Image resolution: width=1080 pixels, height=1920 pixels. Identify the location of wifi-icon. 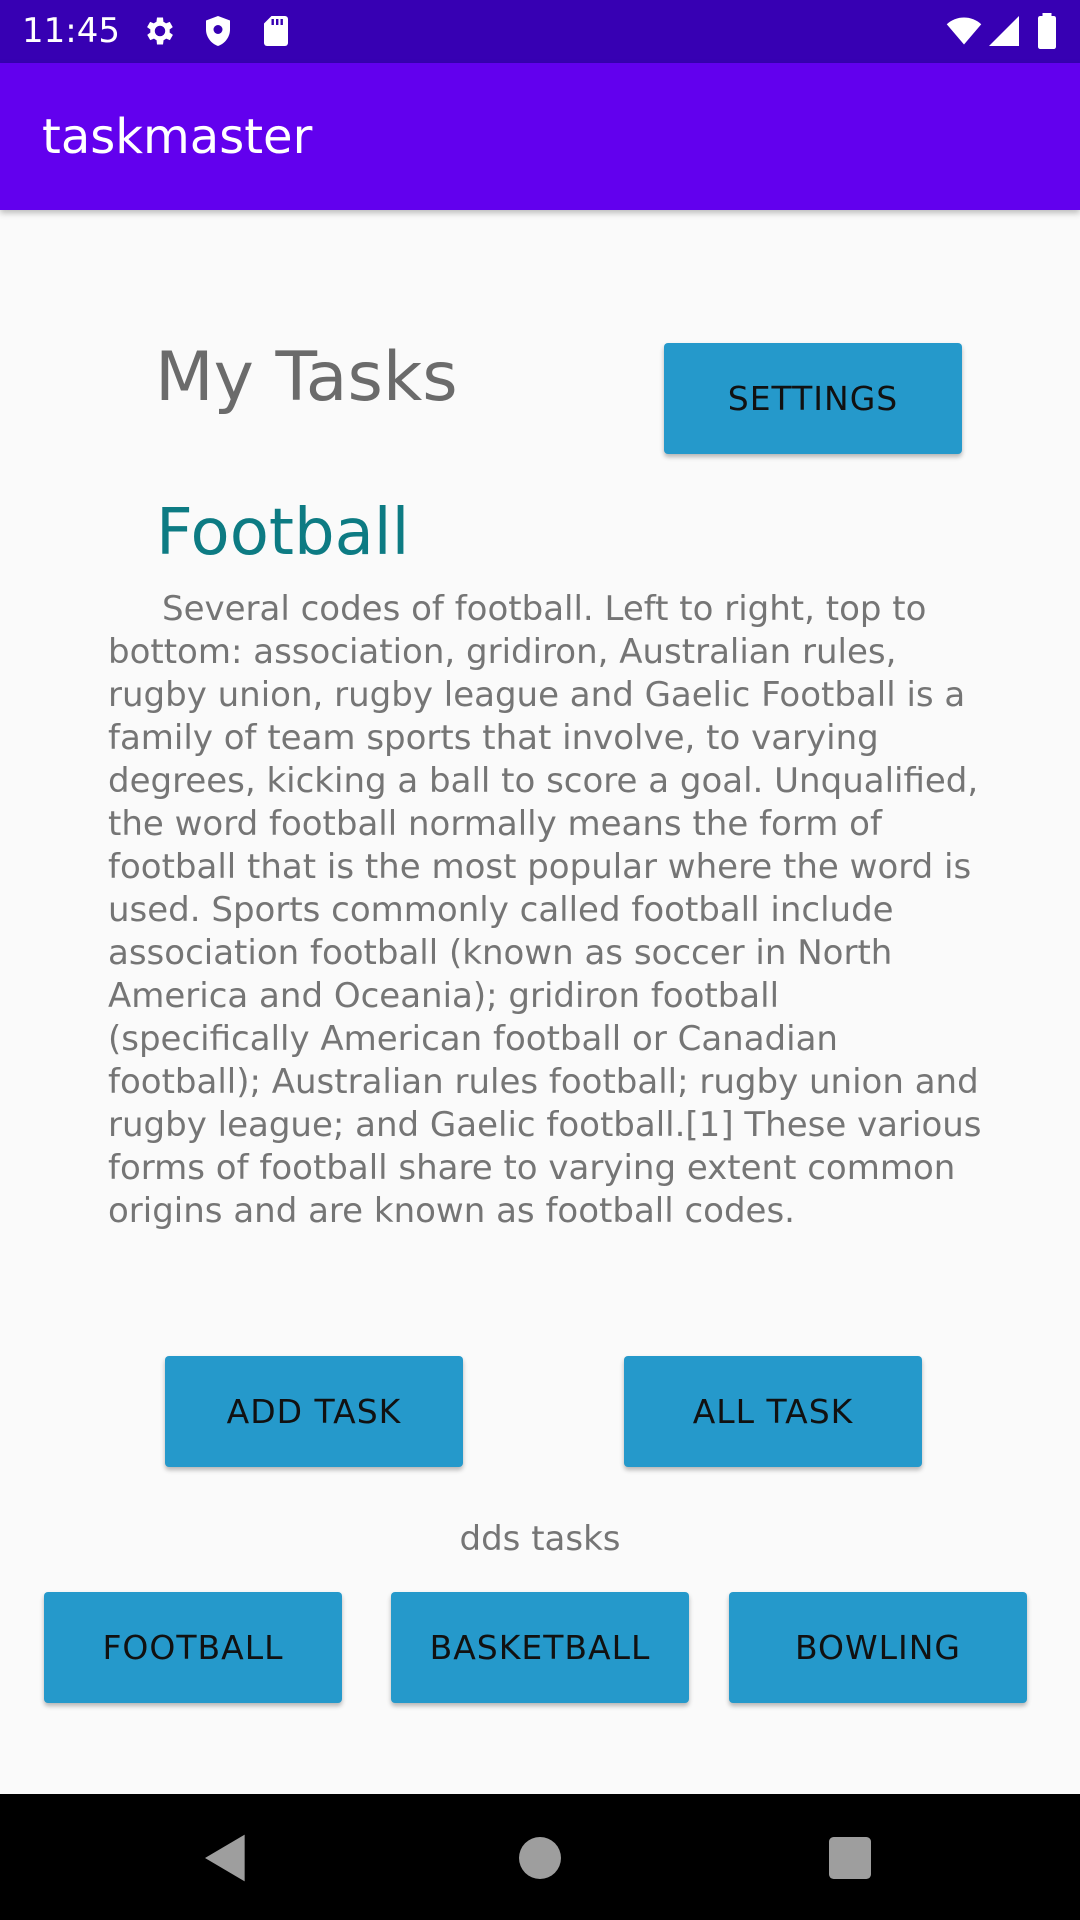
(964, 31).